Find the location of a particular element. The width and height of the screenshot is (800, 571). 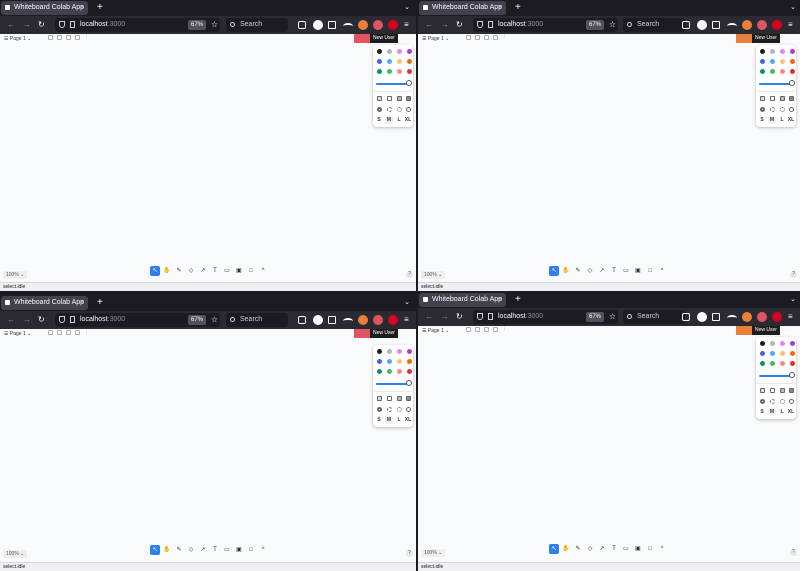

zoom-level-badge: 67% is located at coordinates (594, 317).